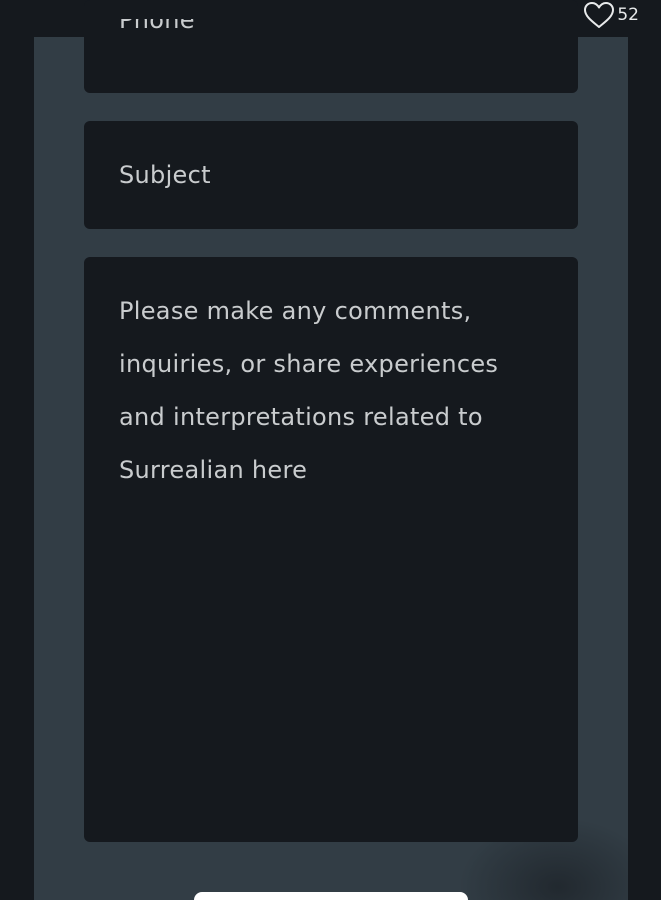 This screenshot has height=900, width=661. What do you see at coordinates (331, 175) in the screenshot?
I see `subject-field: Subject` at bounding box center [331, 175].